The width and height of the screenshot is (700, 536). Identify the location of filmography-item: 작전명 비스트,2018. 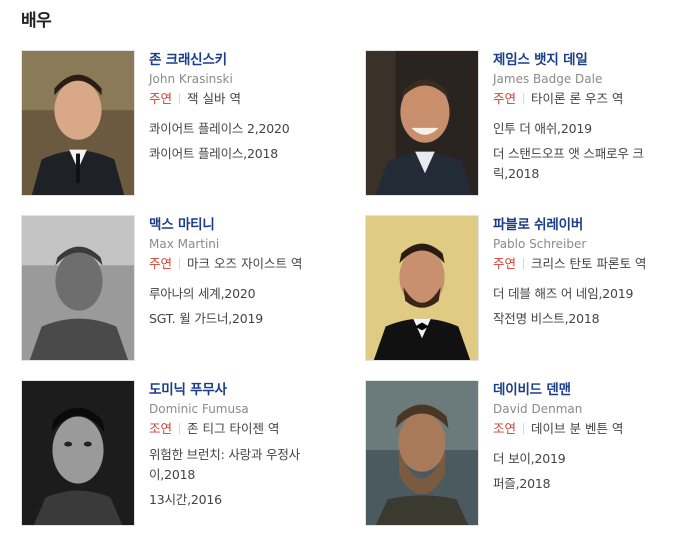
(588, 319).